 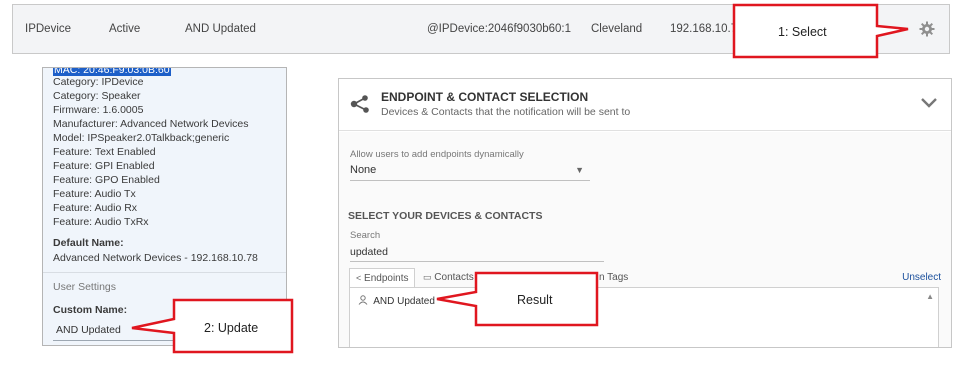 I want to click on update-callout-label: 2: Update, so click(x=231, y=328).